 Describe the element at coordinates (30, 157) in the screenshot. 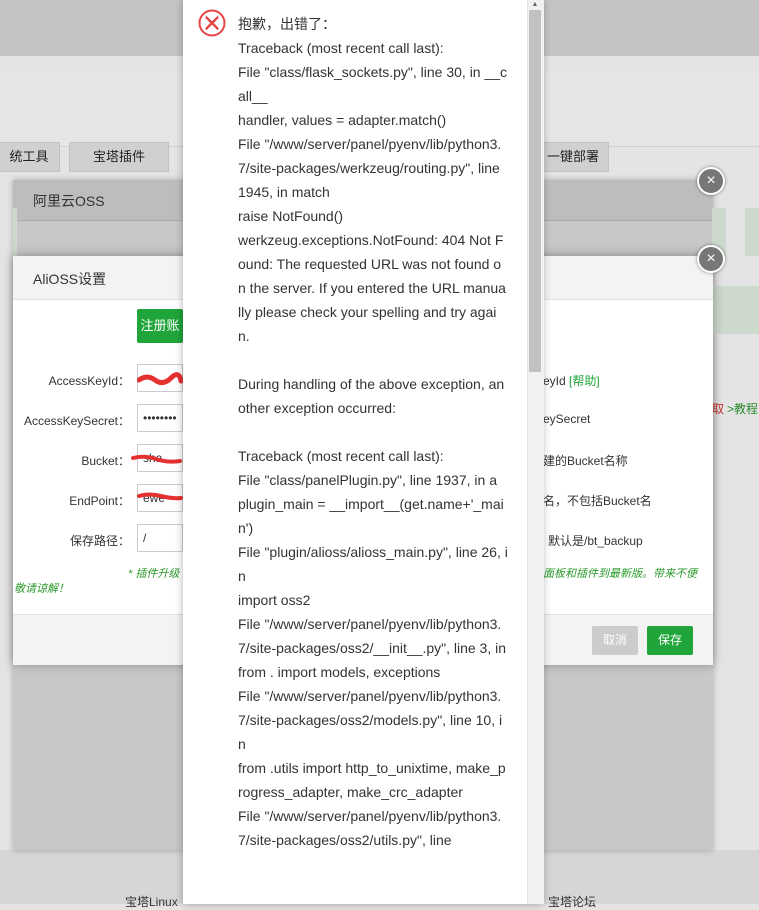

I see `tab-system-tools: 统工具` at that location.